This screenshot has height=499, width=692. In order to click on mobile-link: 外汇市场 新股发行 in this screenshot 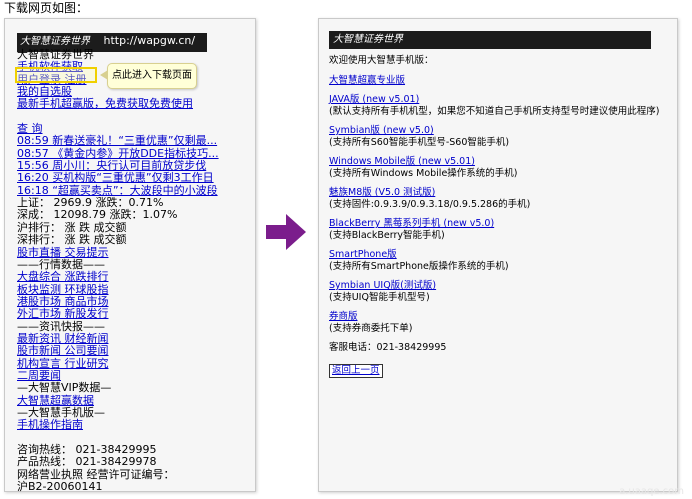, I will do `click(63, 313)`.